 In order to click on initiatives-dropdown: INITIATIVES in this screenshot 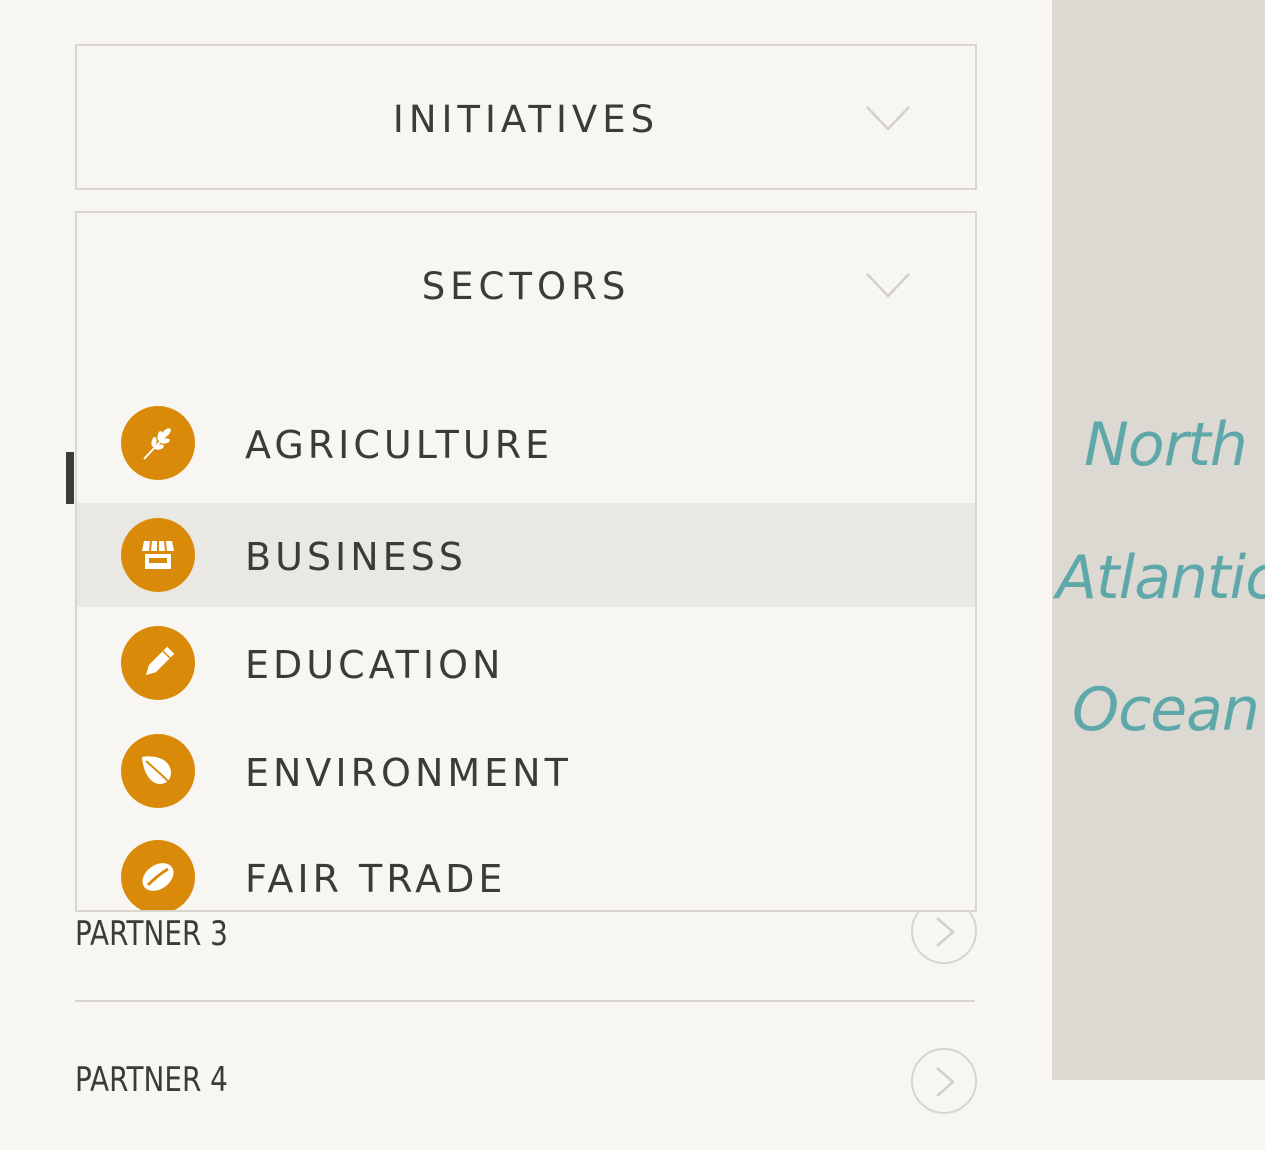, I will do `click(526, 117)`.